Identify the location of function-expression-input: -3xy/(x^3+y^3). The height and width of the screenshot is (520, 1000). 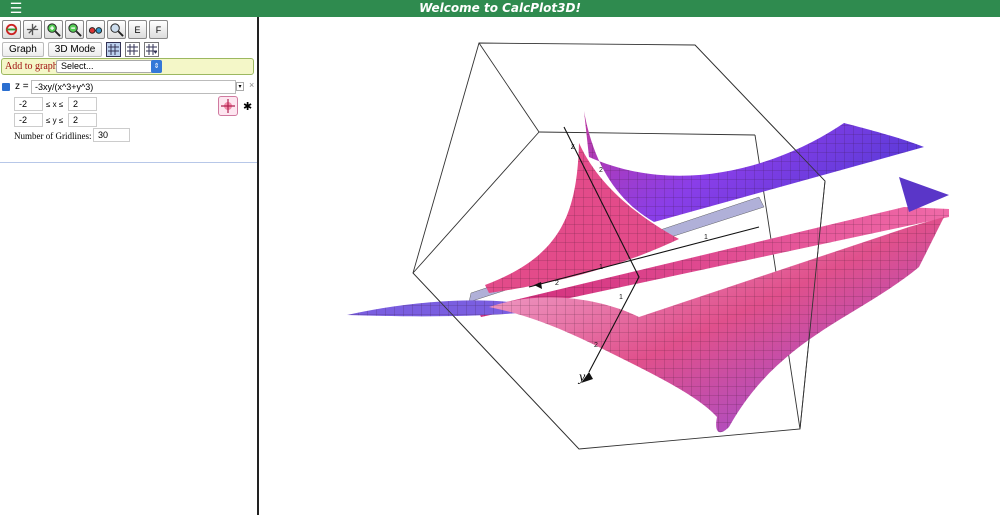
(133, 87).